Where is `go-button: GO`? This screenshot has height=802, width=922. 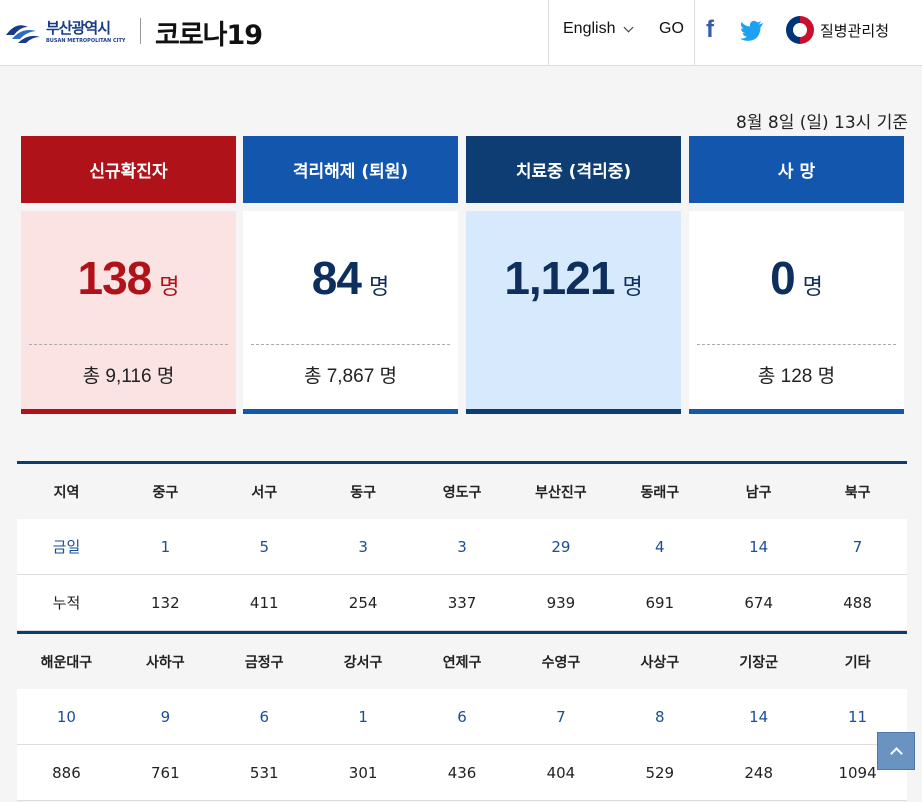 go-button: GO is located at coordinates (671, 29).